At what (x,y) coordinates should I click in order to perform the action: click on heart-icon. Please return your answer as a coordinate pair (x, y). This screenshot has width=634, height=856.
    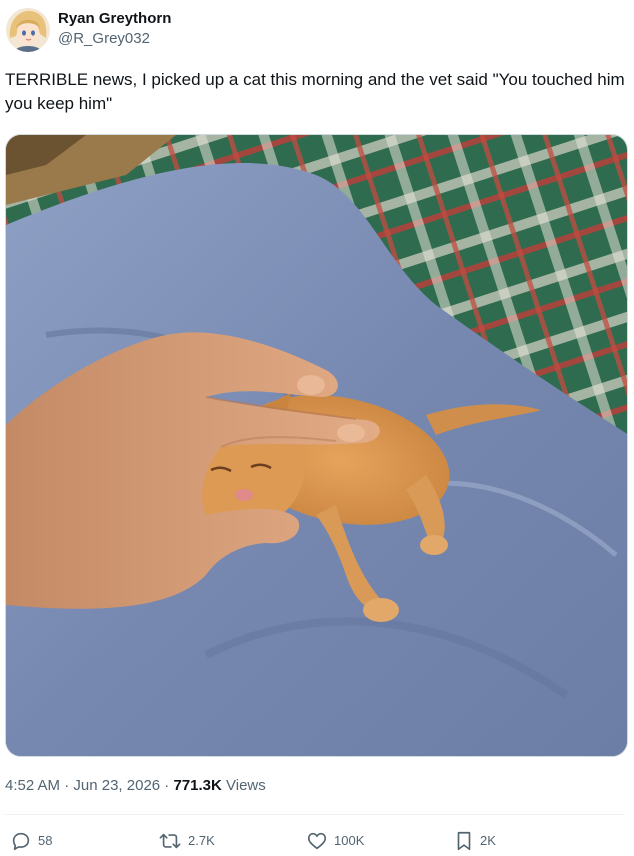
    Looking at the image, I should click on (317, 841).